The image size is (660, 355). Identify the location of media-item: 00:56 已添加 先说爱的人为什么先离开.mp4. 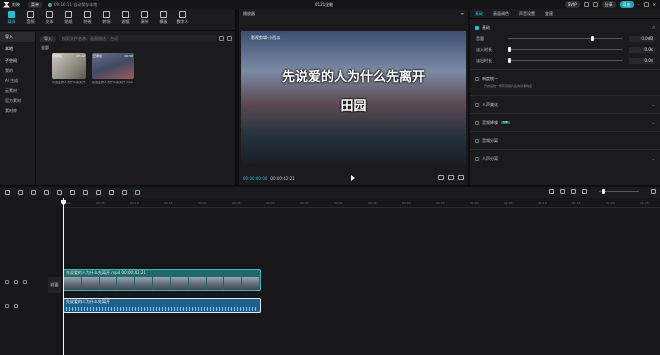
(113, 68).